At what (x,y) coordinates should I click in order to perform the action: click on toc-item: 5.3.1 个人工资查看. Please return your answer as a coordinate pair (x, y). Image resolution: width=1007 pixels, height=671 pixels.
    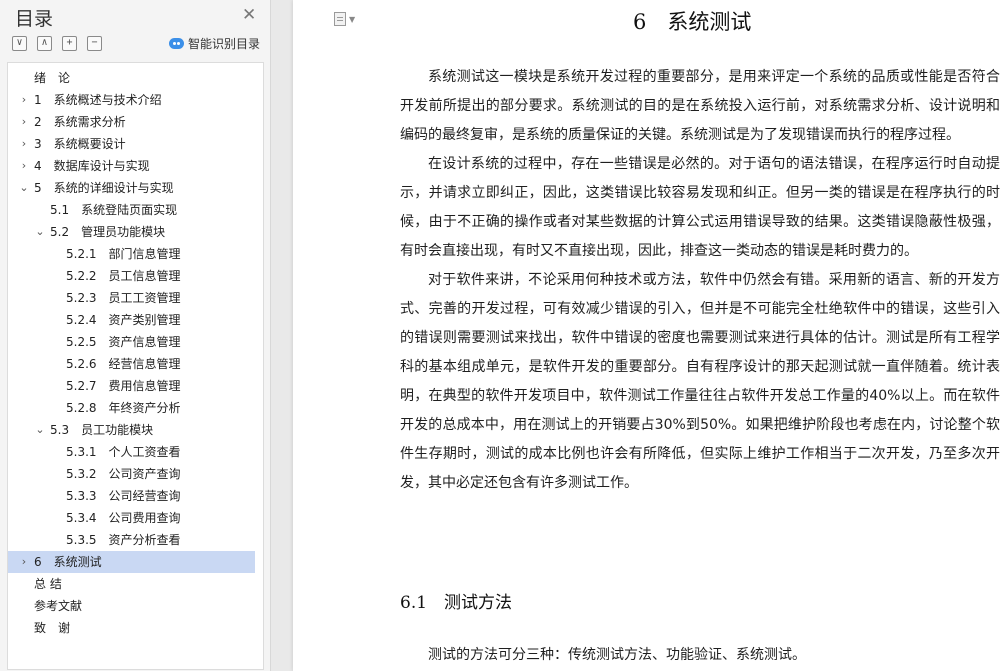
    Looking at the image, I should click on (131, 452).